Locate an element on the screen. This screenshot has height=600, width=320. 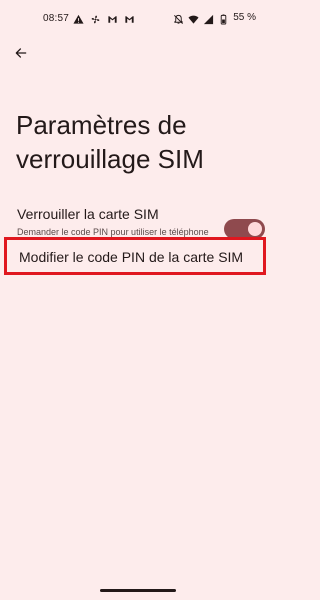
status-time: 08:57 is located at coordinates (56, 18).